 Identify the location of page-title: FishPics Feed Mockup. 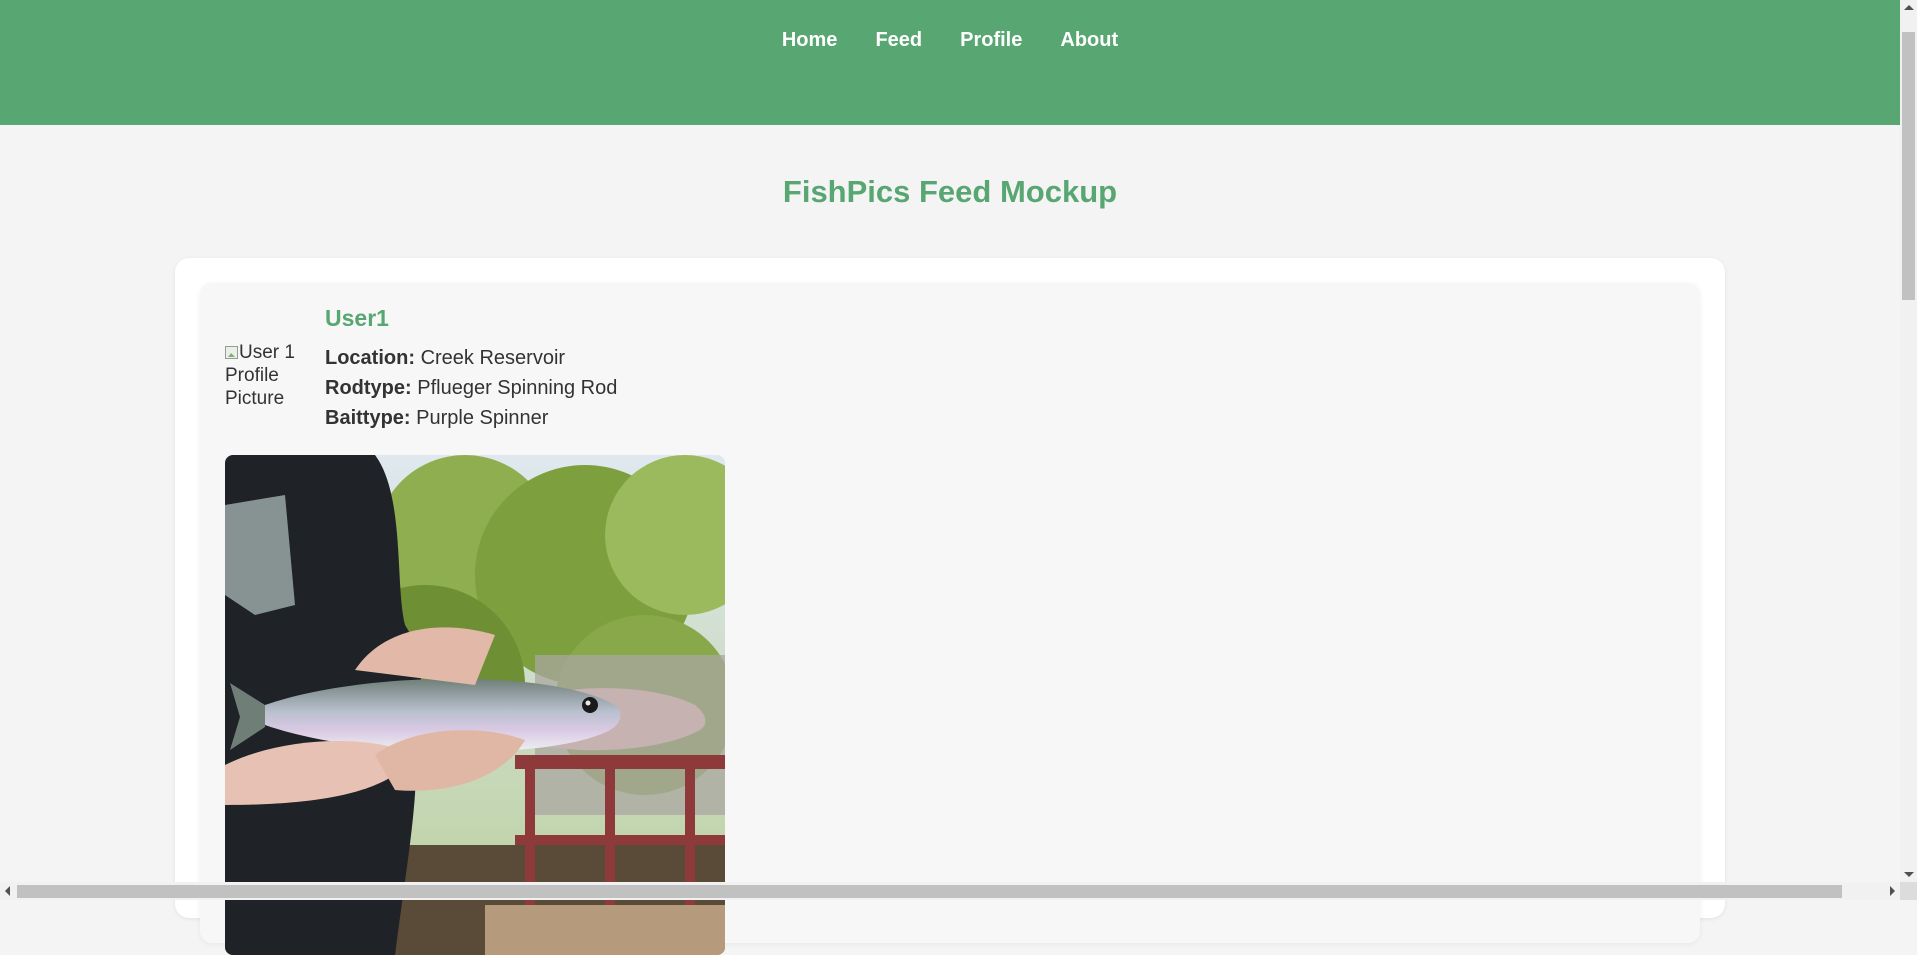
(950, 191).